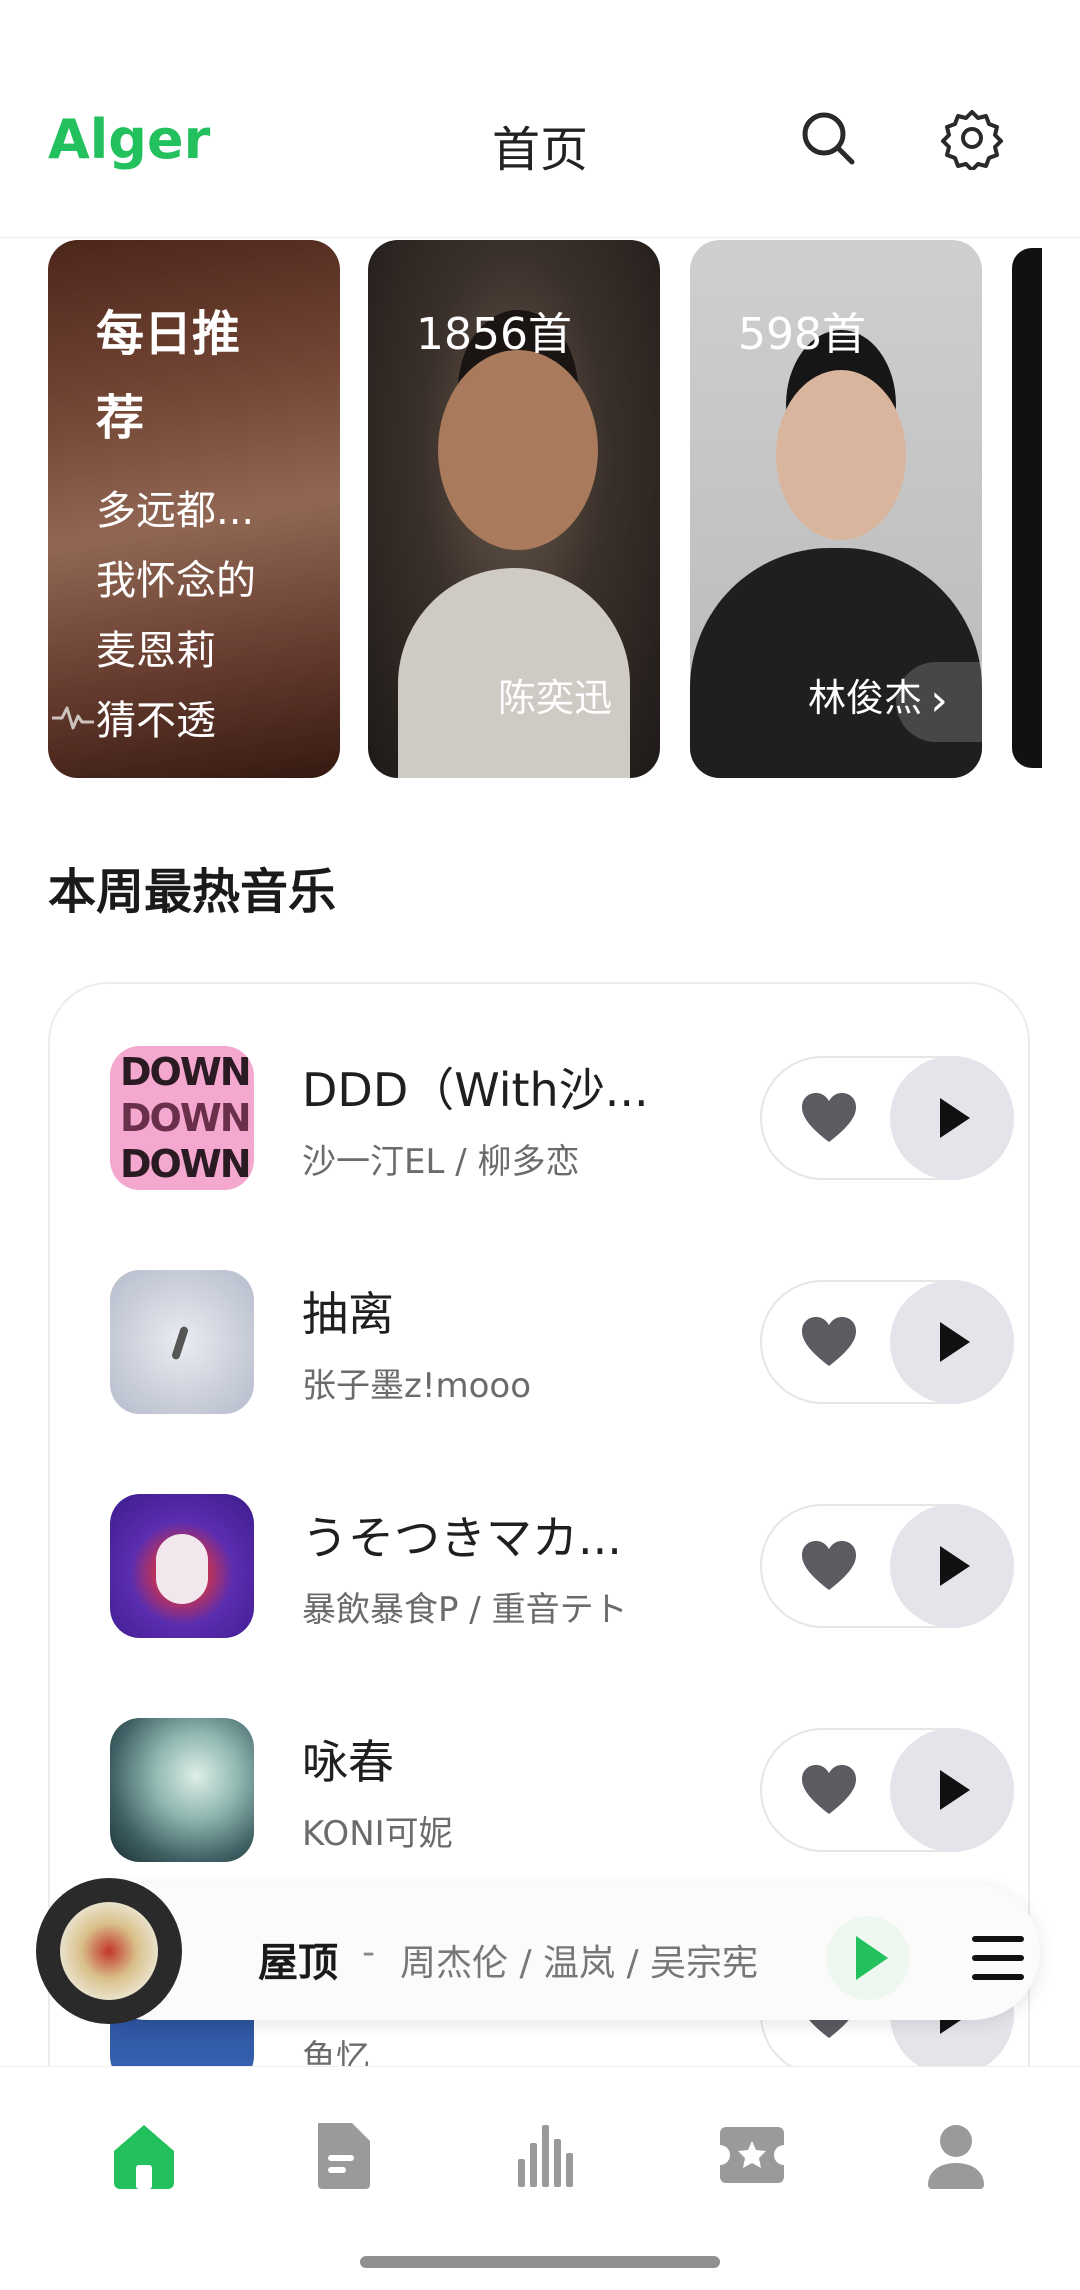  Describe the element at coordinates (176, 616) in the screenshot. I see `daily-song-list: 多远都... 我怀念的 麦恩莉 猜不透` at that location.